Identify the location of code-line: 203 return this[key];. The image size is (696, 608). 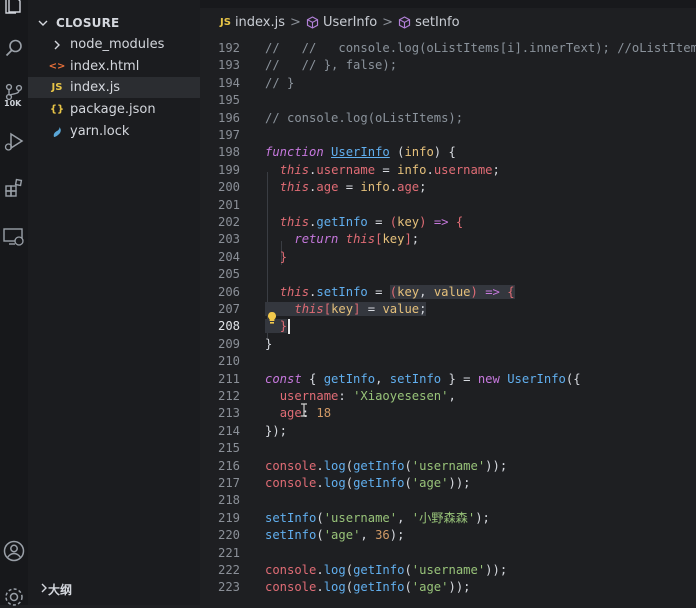
(448, 239).